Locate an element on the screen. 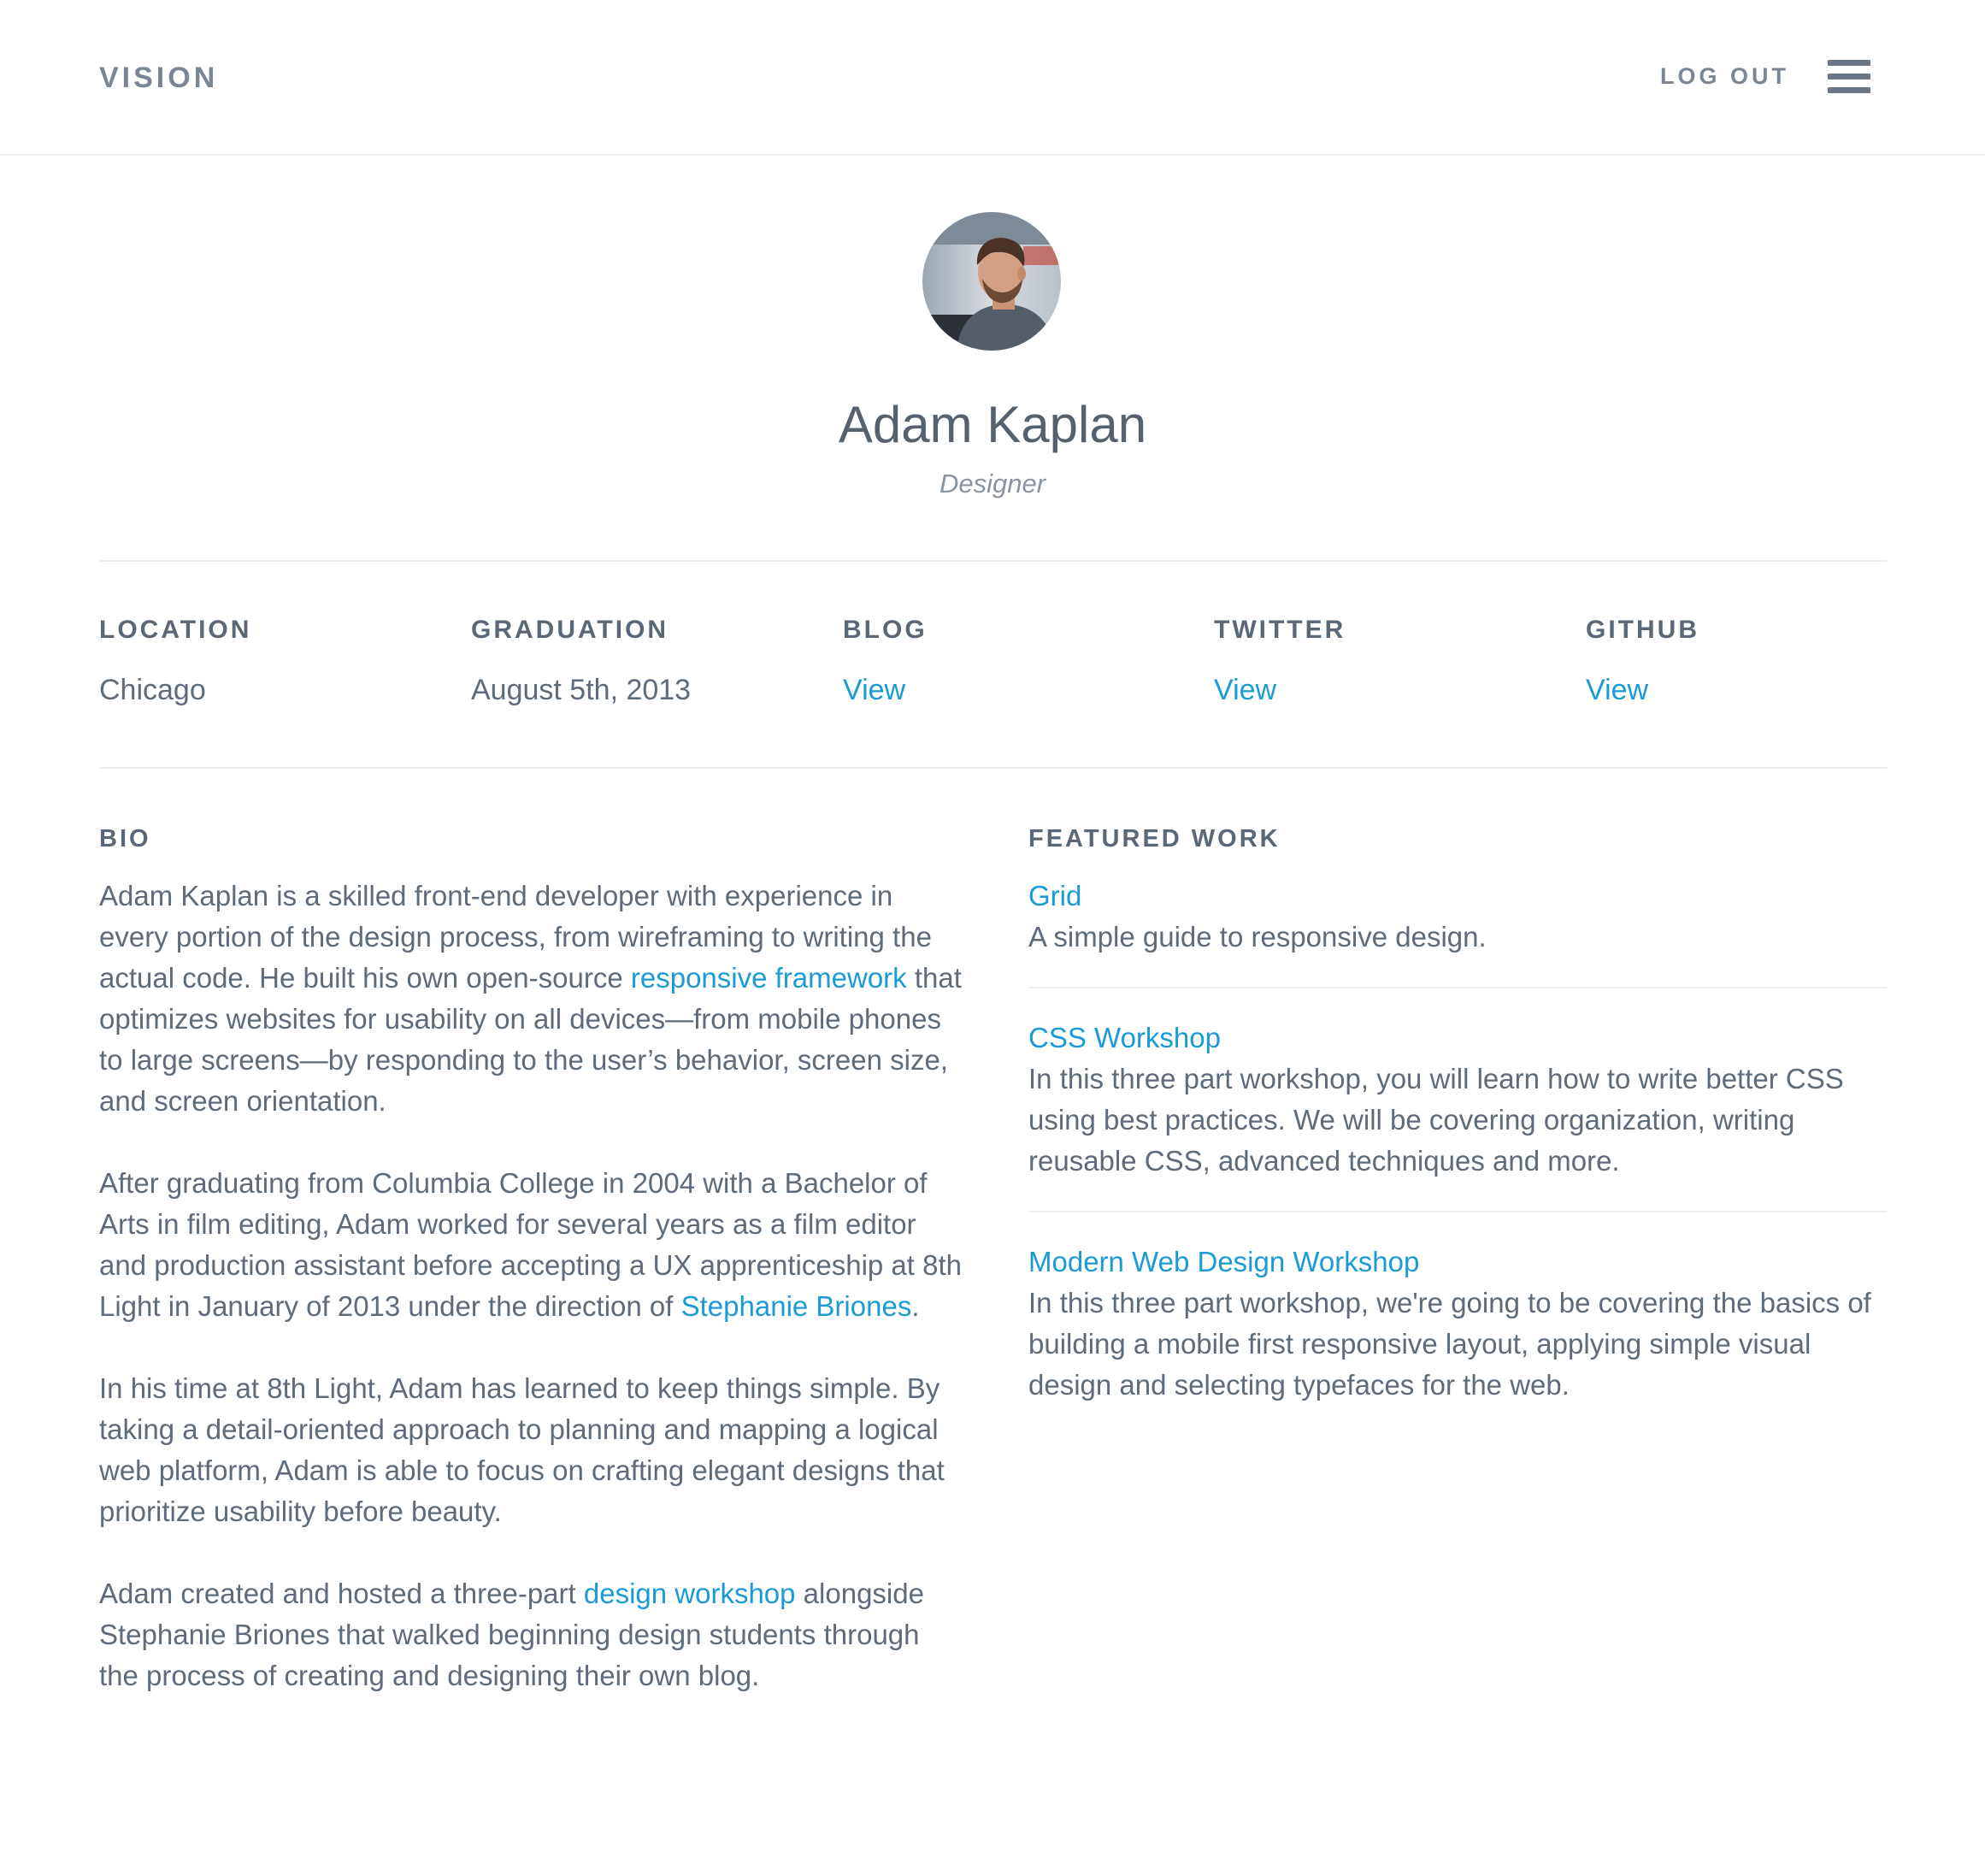  bio-text: Adam created and hosted a three-part is located at coordinates (341, 1593).